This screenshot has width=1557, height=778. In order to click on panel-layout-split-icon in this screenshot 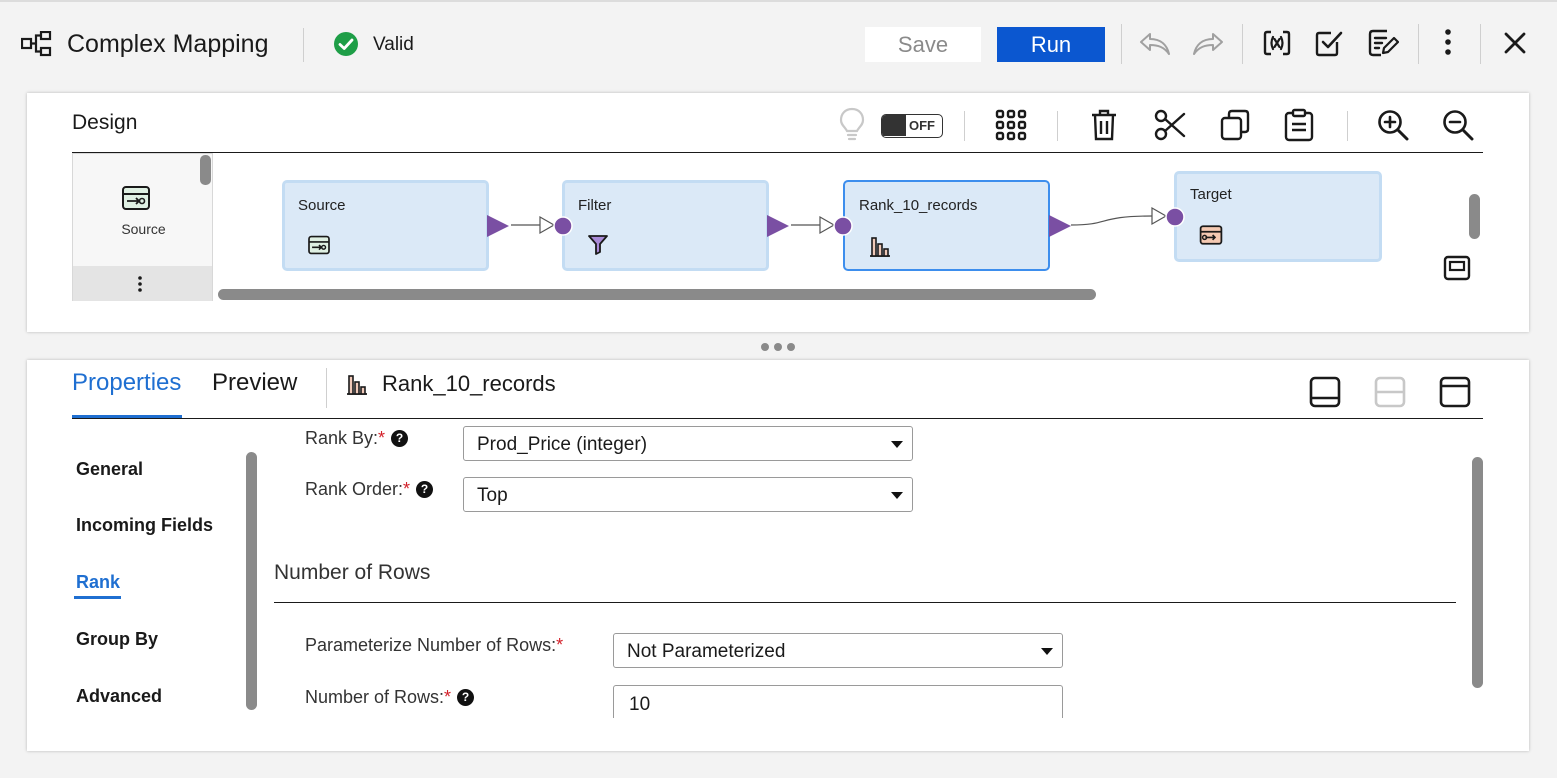, I will do `click(1390, 392)`.